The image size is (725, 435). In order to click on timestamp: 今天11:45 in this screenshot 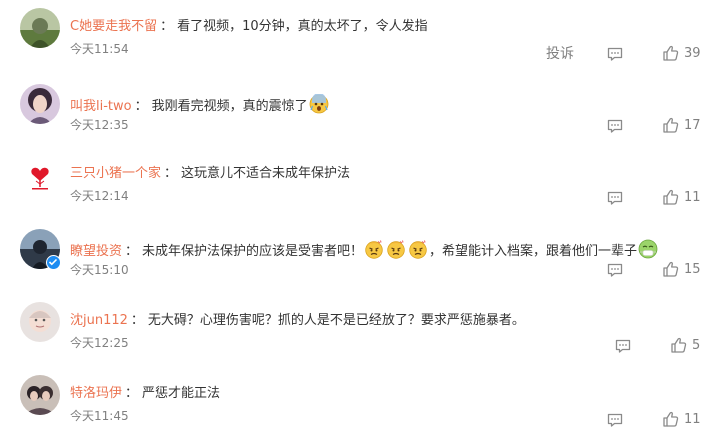, I will do `click(99, 416)`.